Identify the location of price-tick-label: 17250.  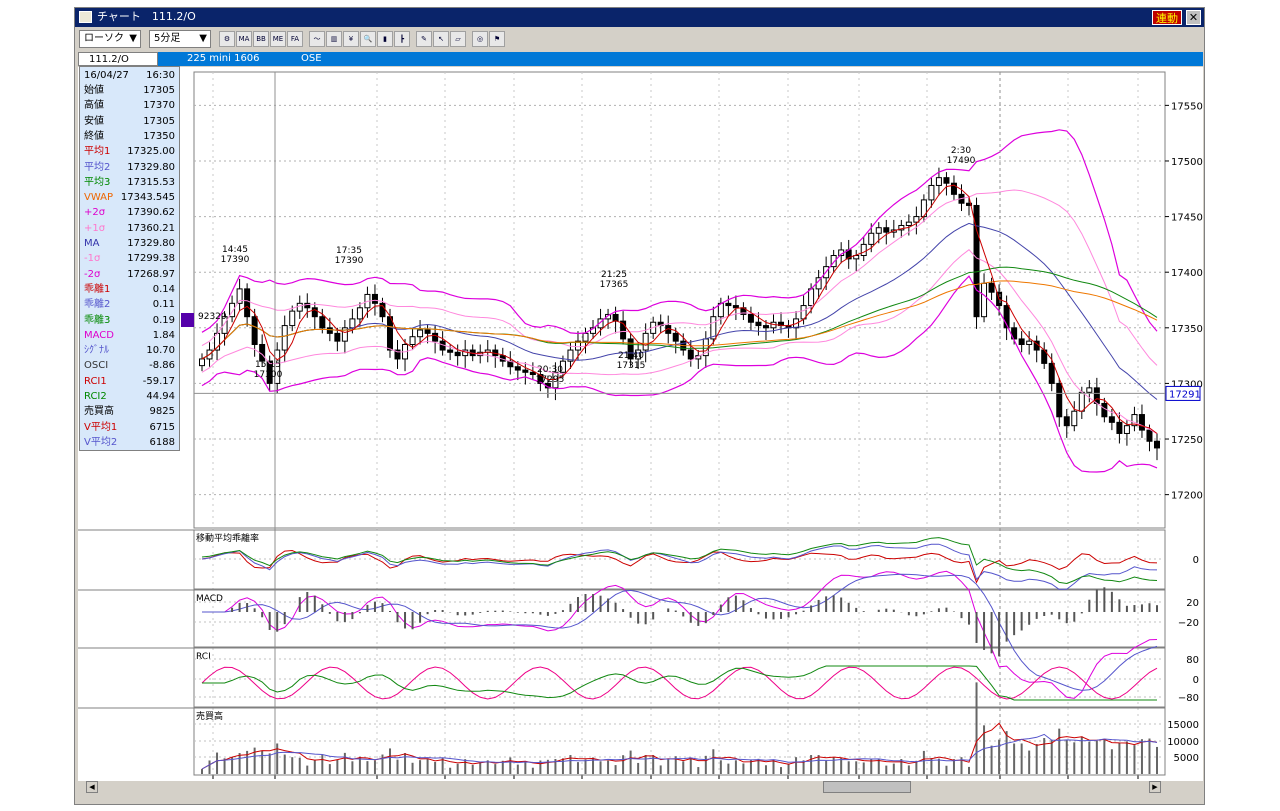
(1187, 440).